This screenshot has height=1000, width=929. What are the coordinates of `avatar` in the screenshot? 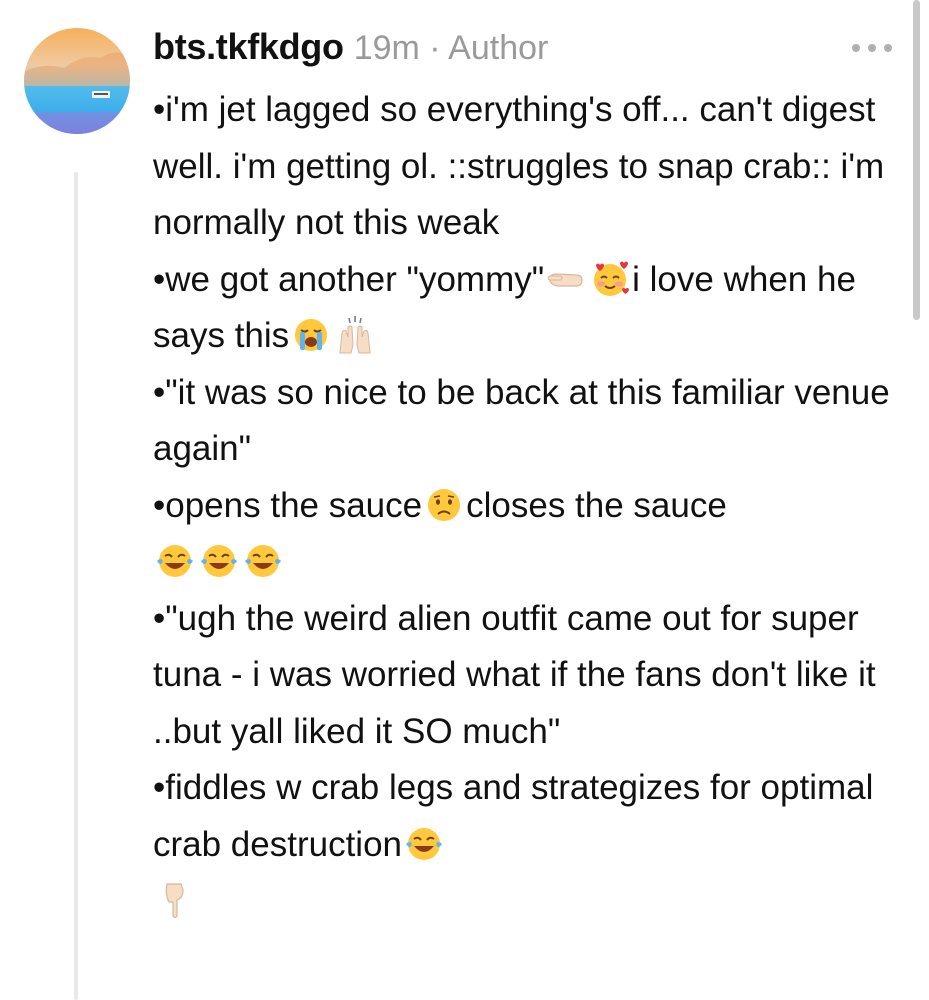 It's located at (77, 81).